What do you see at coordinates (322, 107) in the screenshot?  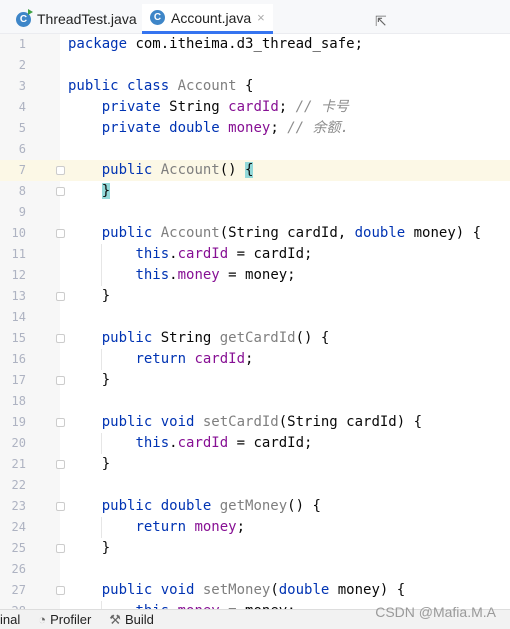 I see `code-token: // 卡号` at bounding box center [322, 107].